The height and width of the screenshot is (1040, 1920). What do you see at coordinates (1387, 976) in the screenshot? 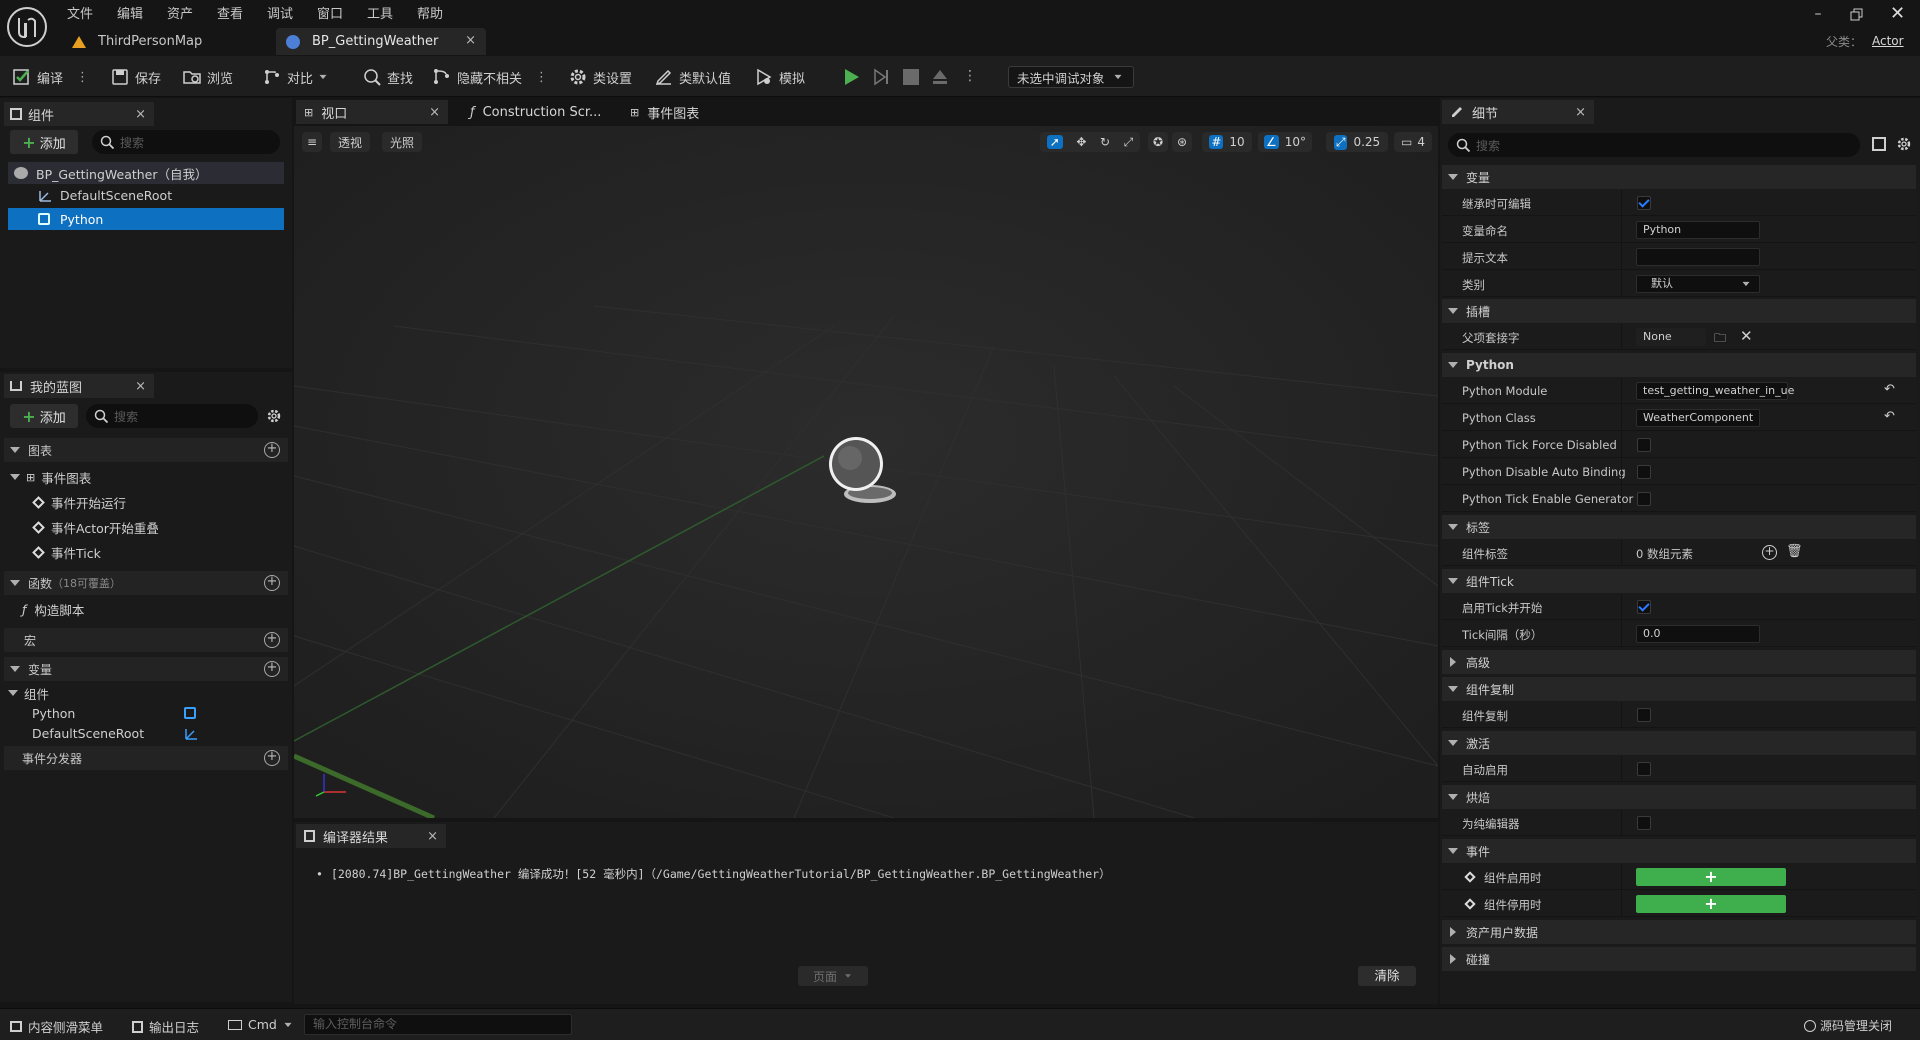
I see `clear-button: 清除` at bounding box center [1387, 976].